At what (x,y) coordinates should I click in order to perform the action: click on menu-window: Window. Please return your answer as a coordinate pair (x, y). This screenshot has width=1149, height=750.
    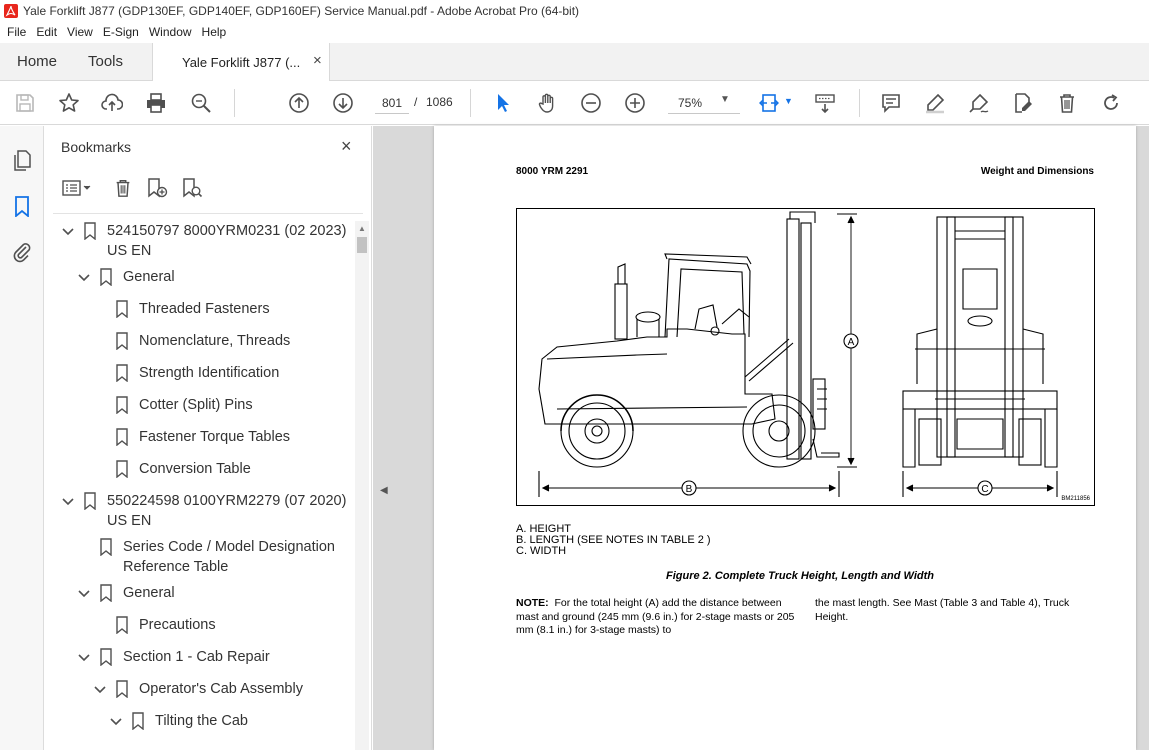
    Looking at the image, I should click on (170, 32).